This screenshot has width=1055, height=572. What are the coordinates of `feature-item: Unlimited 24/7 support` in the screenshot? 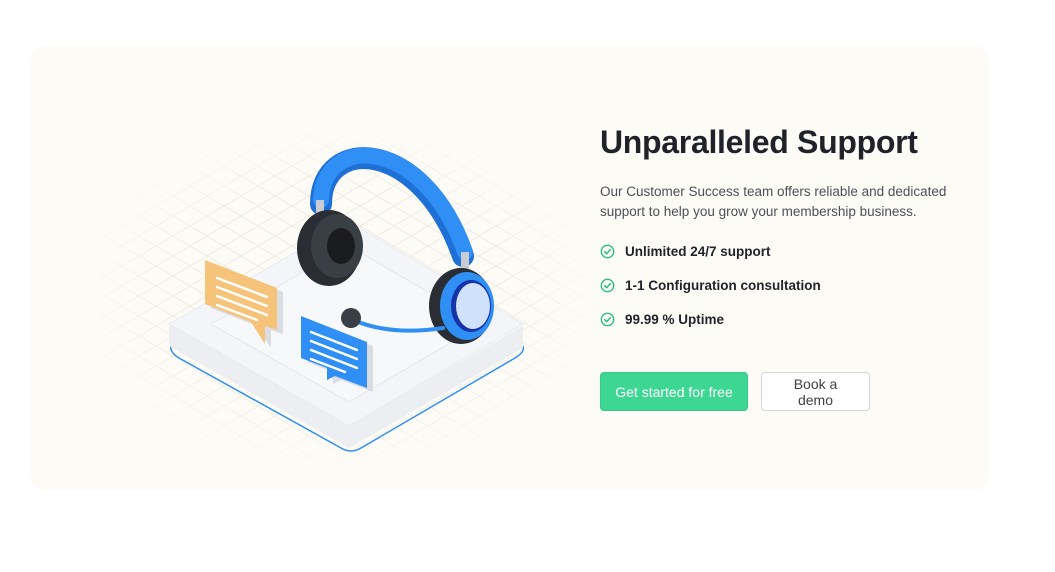 It's located at (790, 251).